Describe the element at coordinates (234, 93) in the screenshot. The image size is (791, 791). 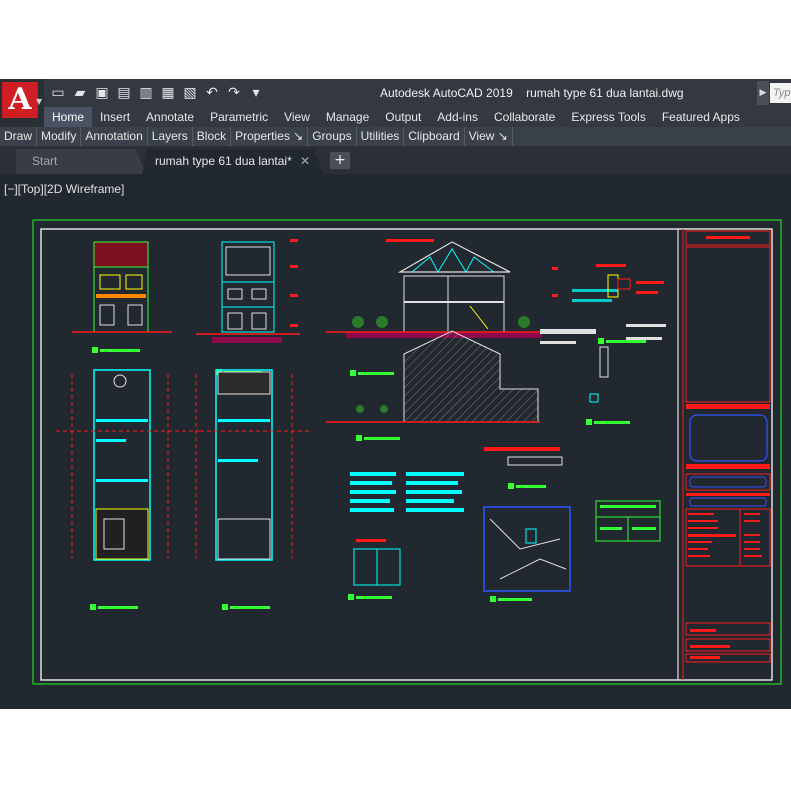
I see `redo-icon: ↷` at that location.